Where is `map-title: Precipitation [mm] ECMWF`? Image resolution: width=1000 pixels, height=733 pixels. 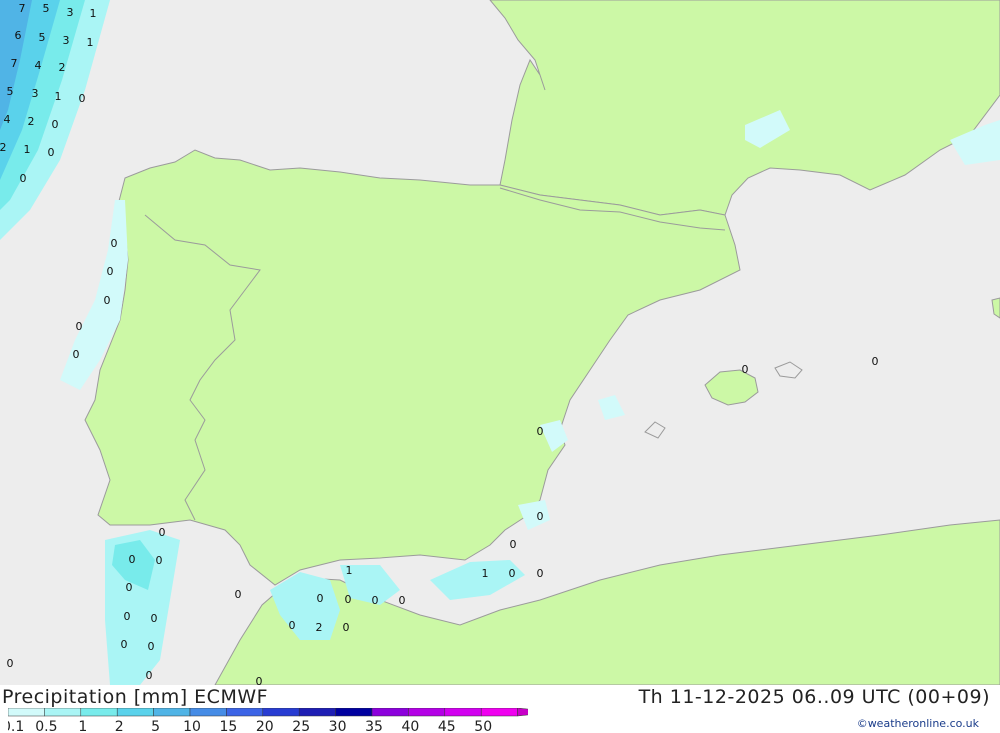 map-title: Precipitation [mm] ECMWF is located at coordinates (135, 697).